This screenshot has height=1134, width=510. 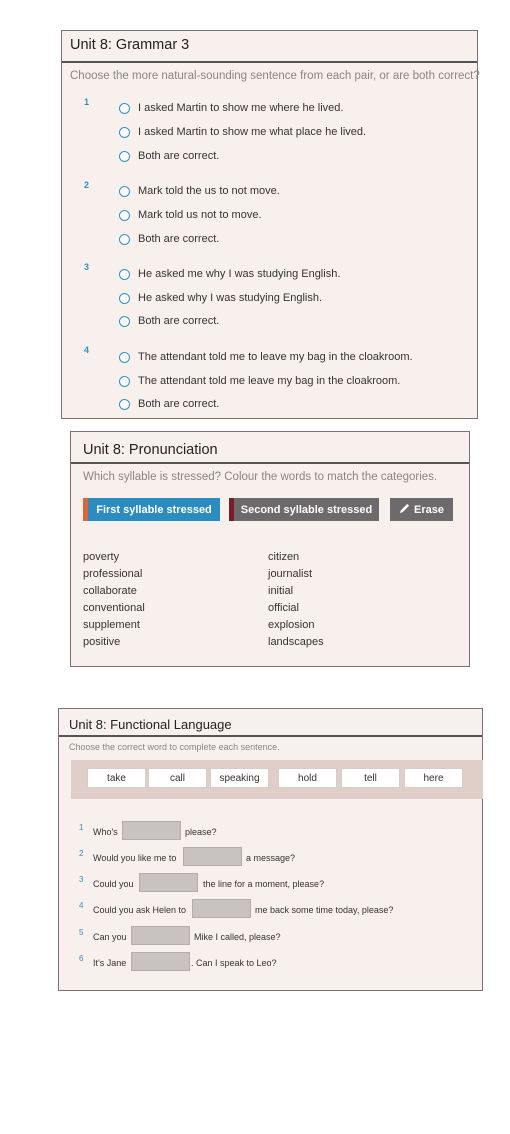 What do you see at coordinates (290, 574) in the screenshot?
I see `word-item: journalist` at bounding box center [290, 574].